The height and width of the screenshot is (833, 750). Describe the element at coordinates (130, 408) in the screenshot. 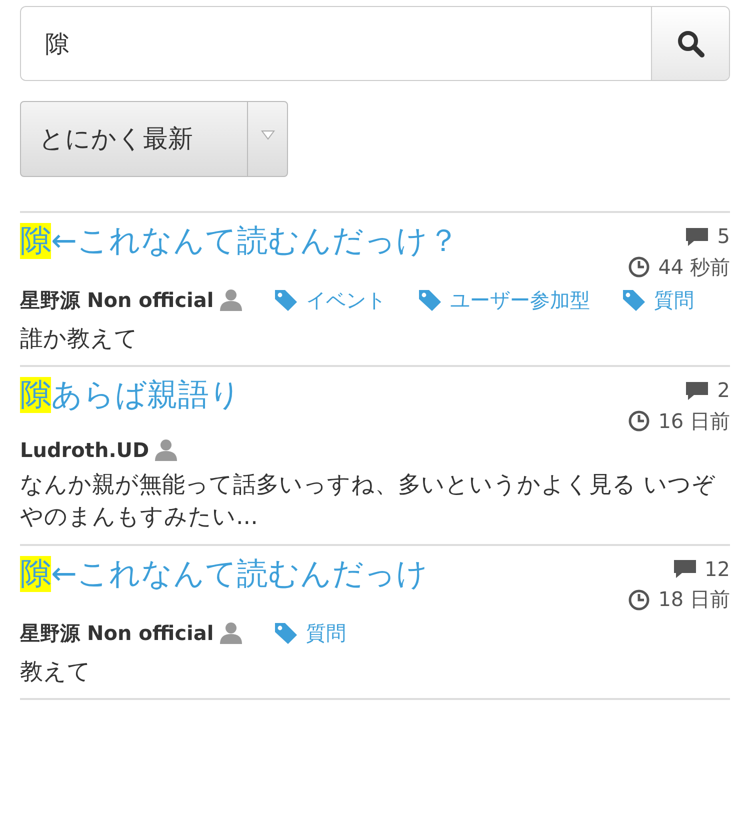

I see `post-title-link: 隙あらば親語り` at that location.